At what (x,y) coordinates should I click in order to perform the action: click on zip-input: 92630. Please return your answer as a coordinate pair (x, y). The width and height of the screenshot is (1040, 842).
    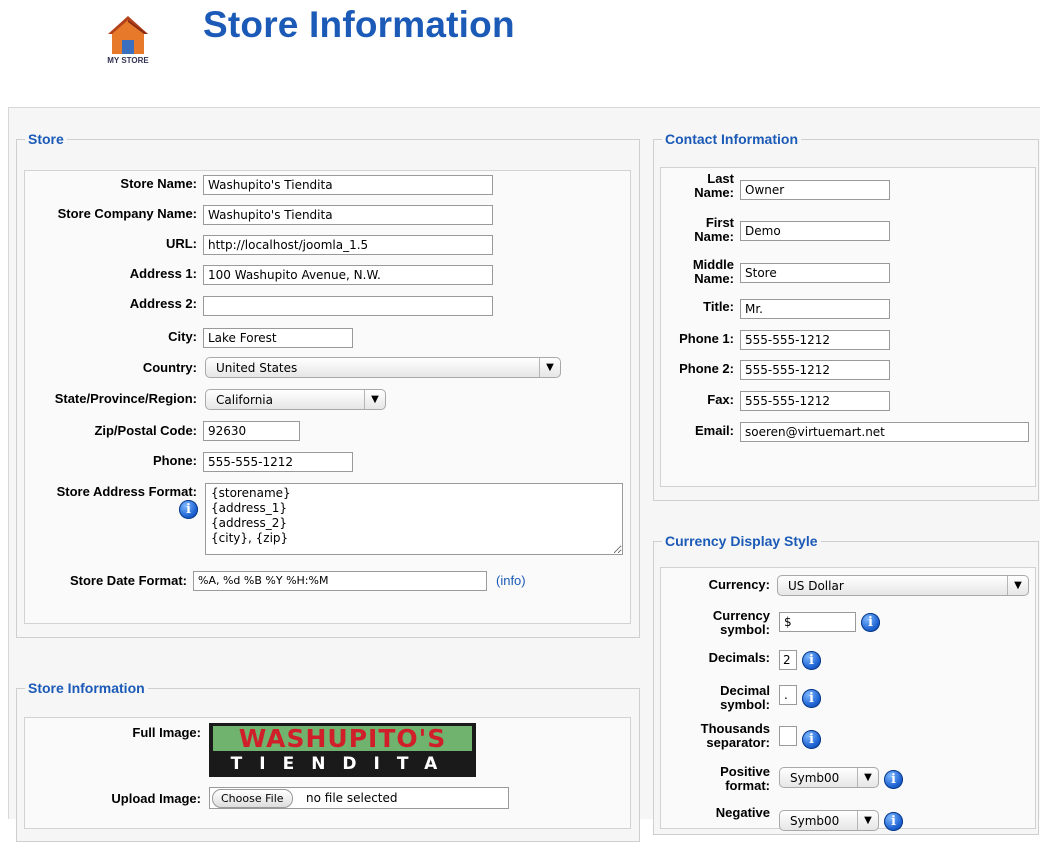
    Looking at the image, I should click on (251, 431).